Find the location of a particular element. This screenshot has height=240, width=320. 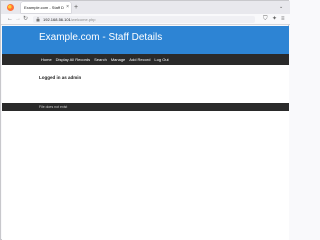

page-footer: File does not exist is located at coordinates (145, 107).